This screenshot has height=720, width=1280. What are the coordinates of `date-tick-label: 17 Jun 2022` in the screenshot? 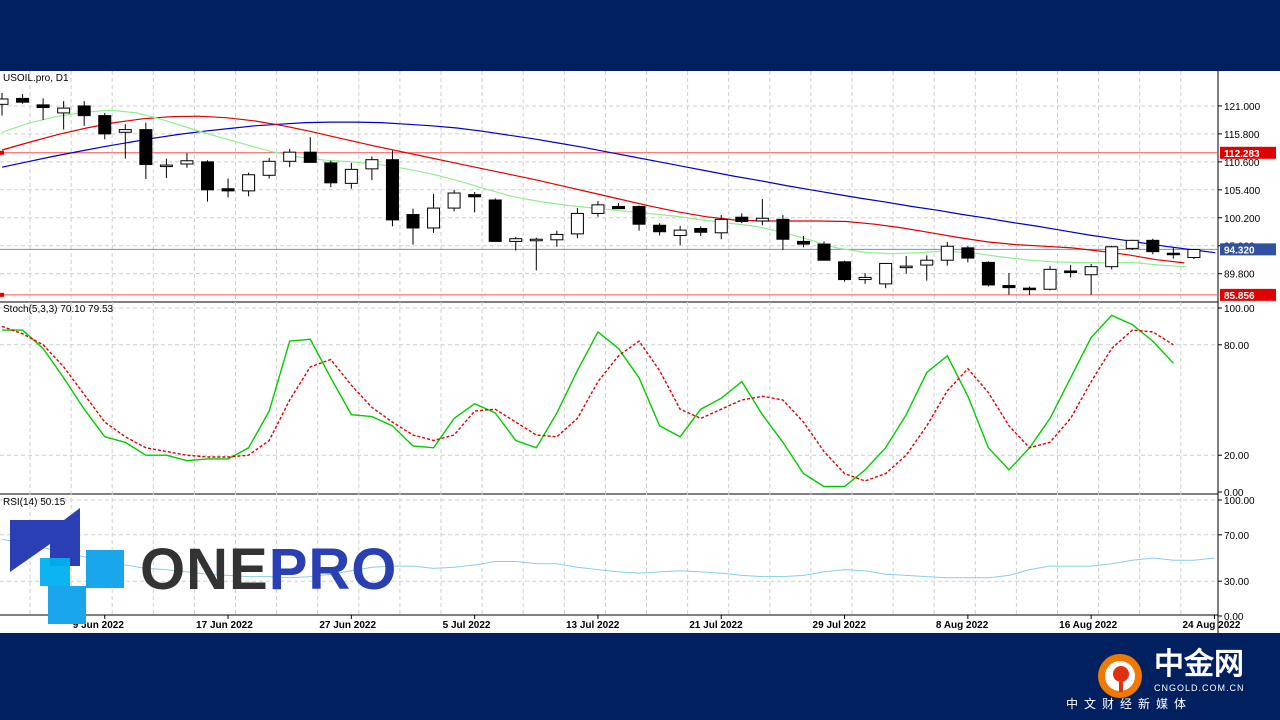 It's located at (224, 625).